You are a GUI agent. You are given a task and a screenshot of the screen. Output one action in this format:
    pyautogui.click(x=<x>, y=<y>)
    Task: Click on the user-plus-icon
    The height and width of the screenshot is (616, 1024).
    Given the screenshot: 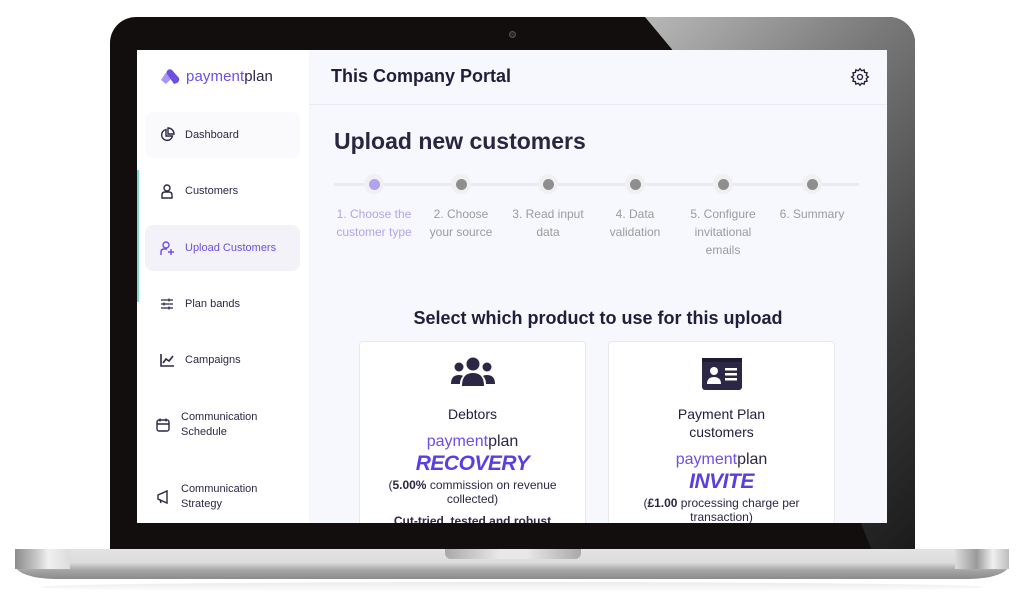 What is the action you would take?
    pyautogui.click(x=167, y=248)
    